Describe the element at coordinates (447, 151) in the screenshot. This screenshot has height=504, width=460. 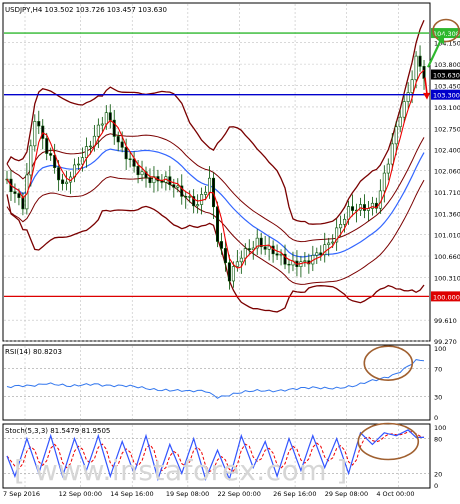
I see `price-tick-label: 102.400` at that location.